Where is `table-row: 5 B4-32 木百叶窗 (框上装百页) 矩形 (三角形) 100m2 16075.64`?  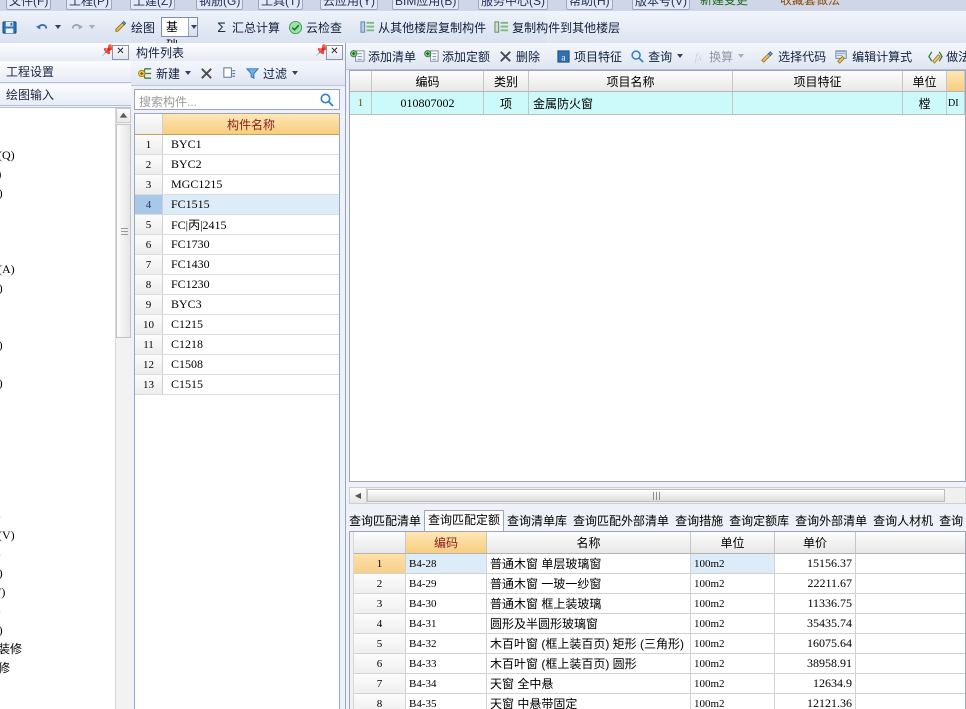 table-row: 5 B4-32 木百叶窗 (框上装百页) 矩形 (三角形) 100m2 16075.64 is located at coordinates (659, 644).